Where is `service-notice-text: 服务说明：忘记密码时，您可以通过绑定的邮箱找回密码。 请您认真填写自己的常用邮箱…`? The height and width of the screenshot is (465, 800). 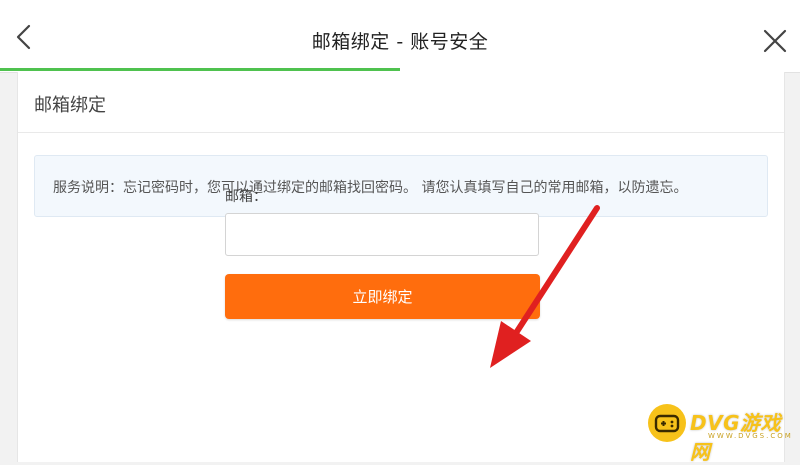 service-notice-text: 服务说明：忘记密码时，您可以通过绑定的邮箱找回密码。 请您认真填写自己的常用邮箱… is located at coordinates (370, 188).